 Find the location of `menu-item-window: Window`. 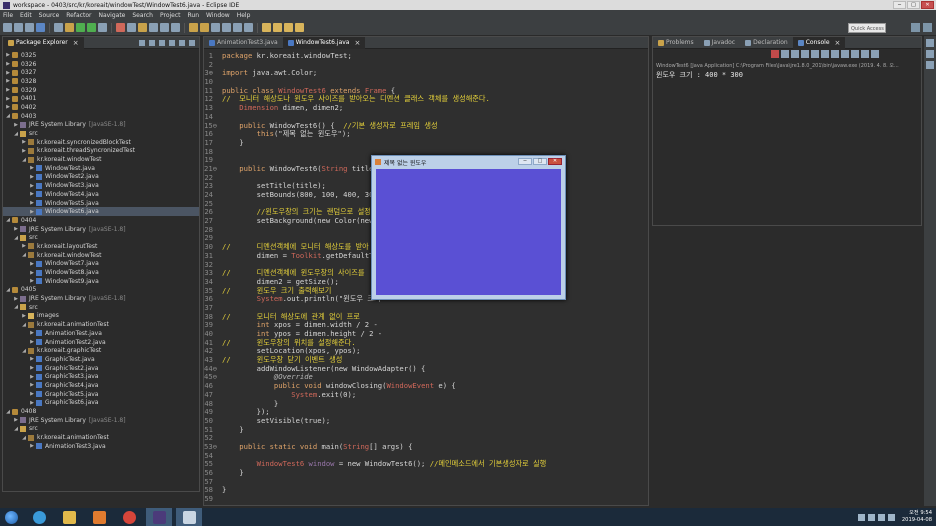

menu-item-window: Window is located at coordinates (218, 15).